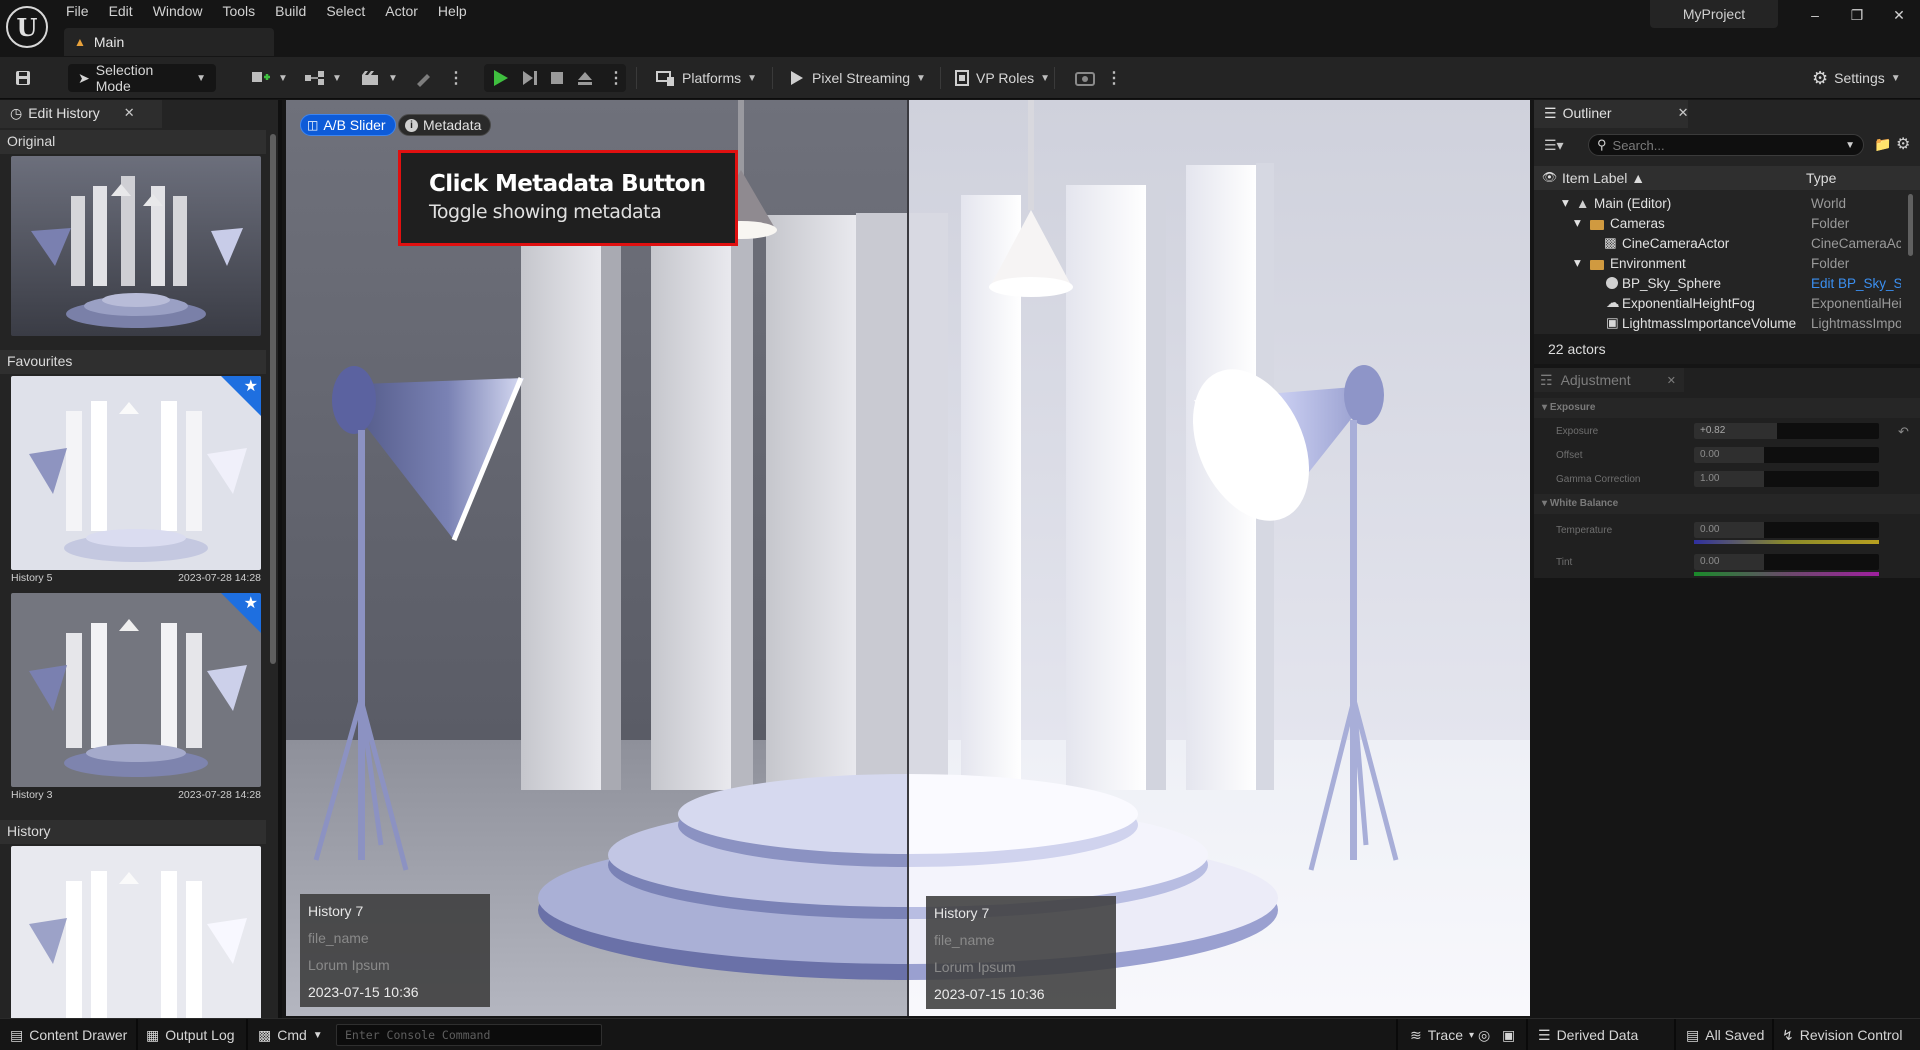  I want to click on outliner-search-input: ⚲ Search... ▼, so click(1726, 145).